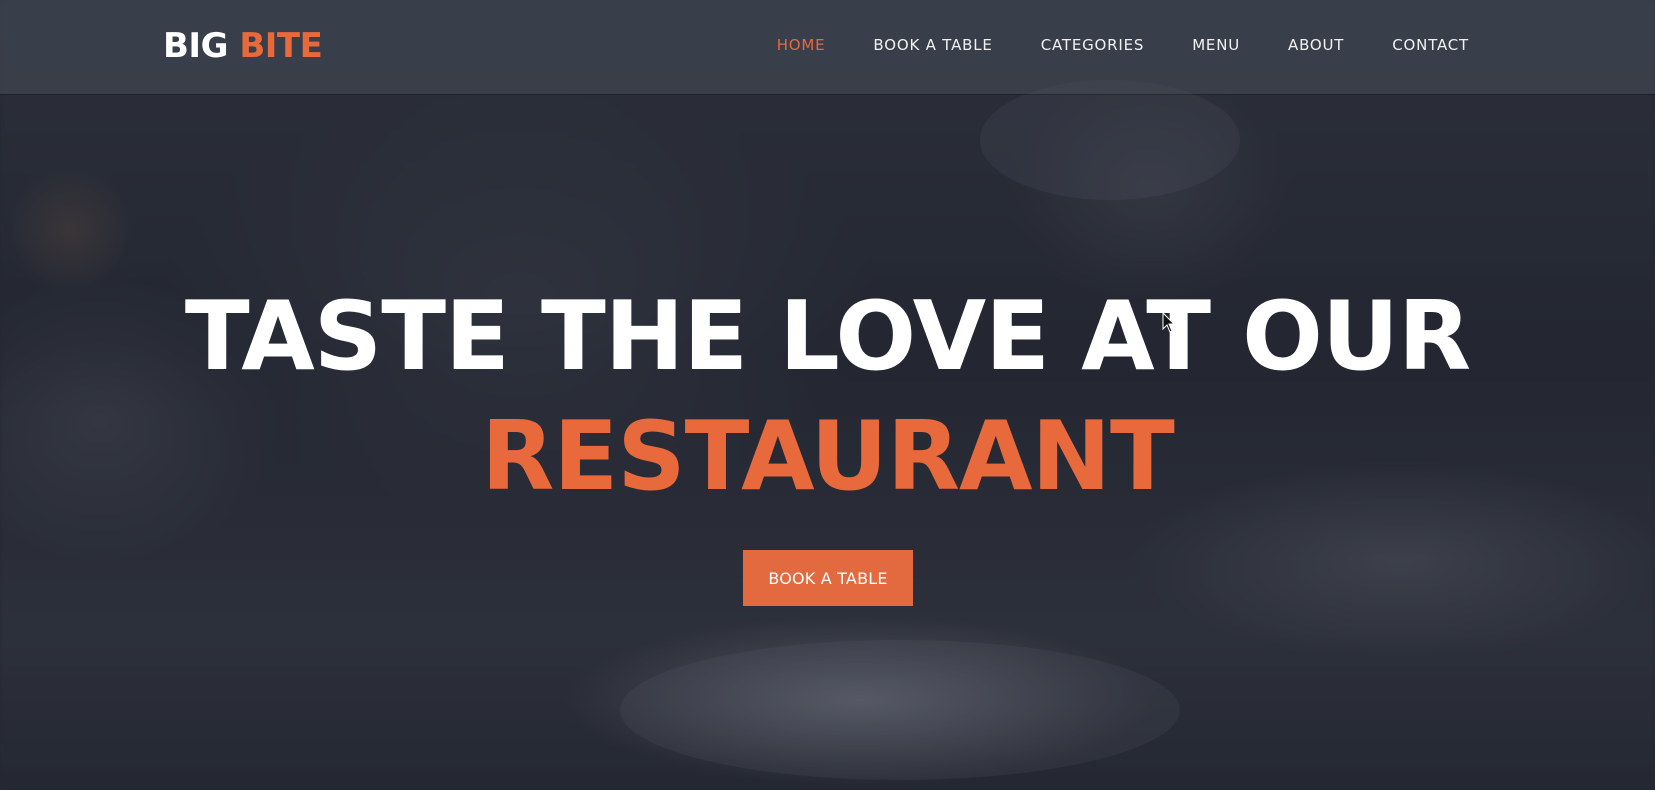 The image size is (1655, 790). What do you see at coordinates (1430, 45) in the screenshot?
I see `nav-item-contact: CONTACT` at bounding box center [1430, 45].